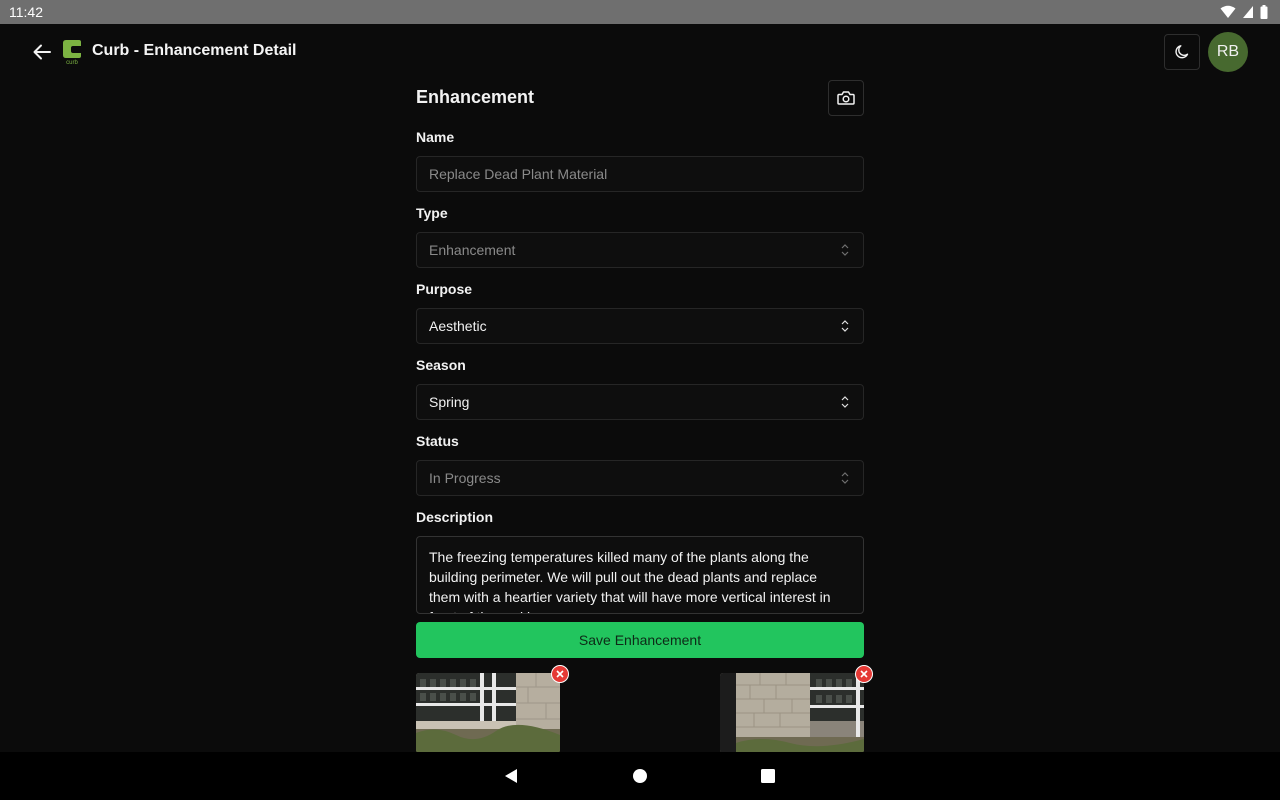 The height and width of the screenshot is (800, 1280). I want to click on camera-button, so click(846, 98).